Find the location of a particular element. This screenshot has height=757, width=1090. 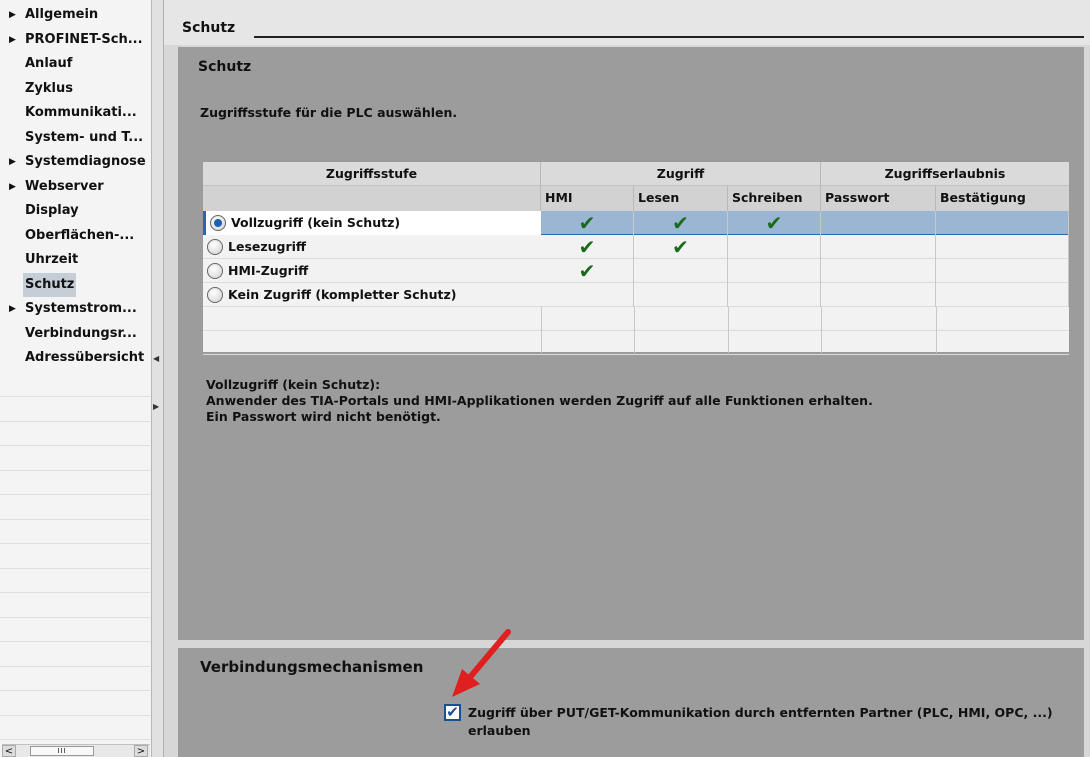

horizontal-scrollbar: < III > is located at coordinates (76, 750).